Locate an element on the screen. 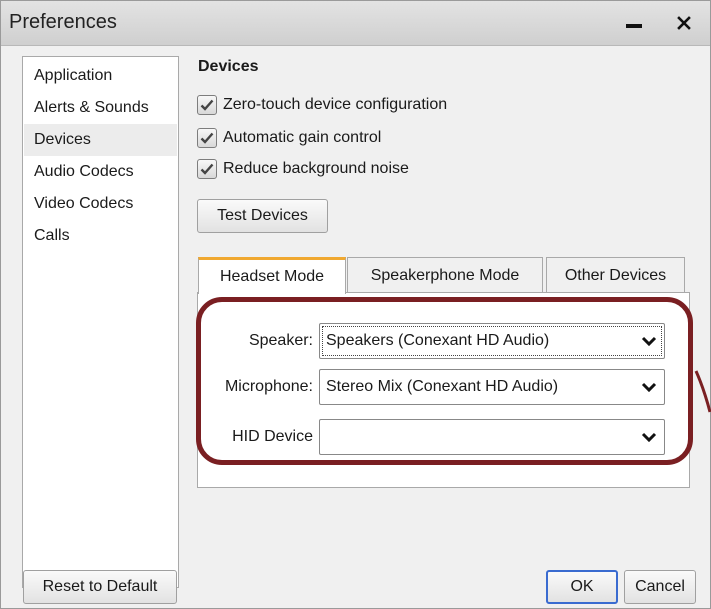 This screenshot has height=609, width=711. zero-touch-checkbox is located at coordinates (207, 105).